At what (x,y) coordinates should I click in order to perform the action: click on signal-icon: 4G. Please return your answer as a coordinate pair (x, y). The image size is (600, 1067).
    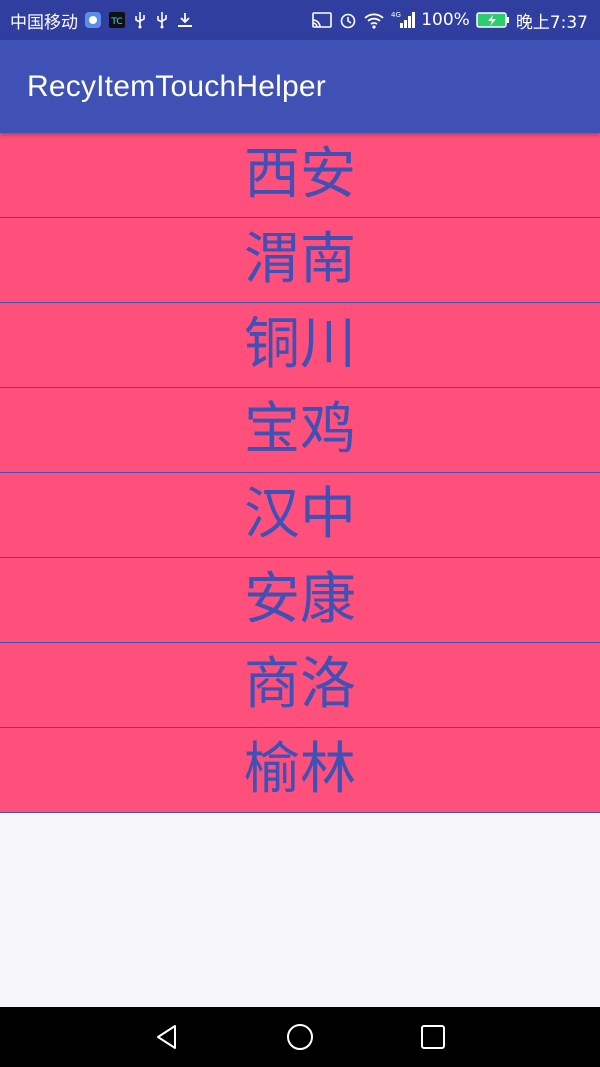
    Looking at the image, I should click on (403, 20).